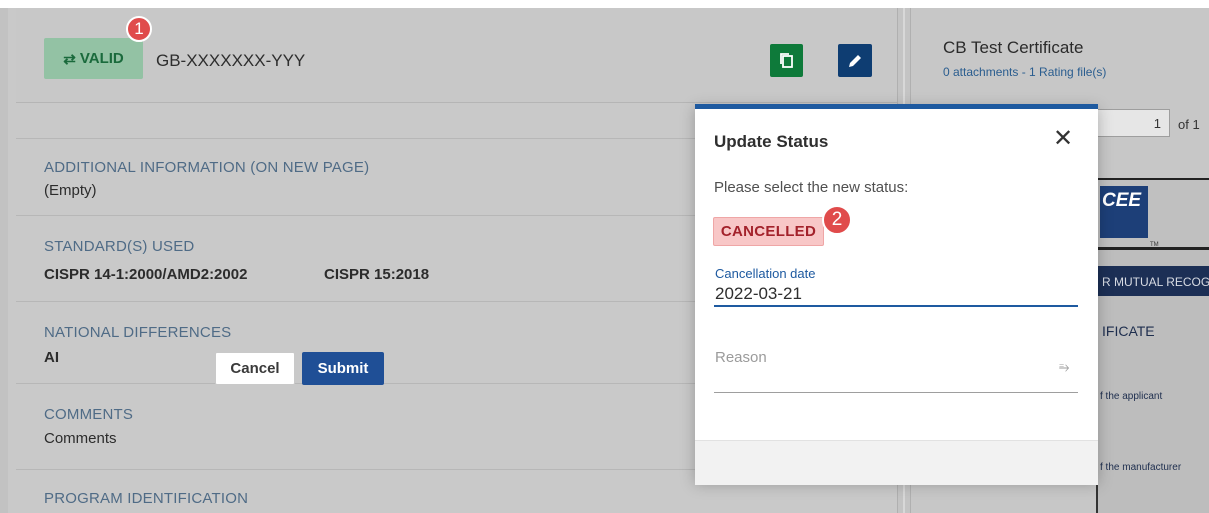  I want to click on copy-button, so click(786, 60).